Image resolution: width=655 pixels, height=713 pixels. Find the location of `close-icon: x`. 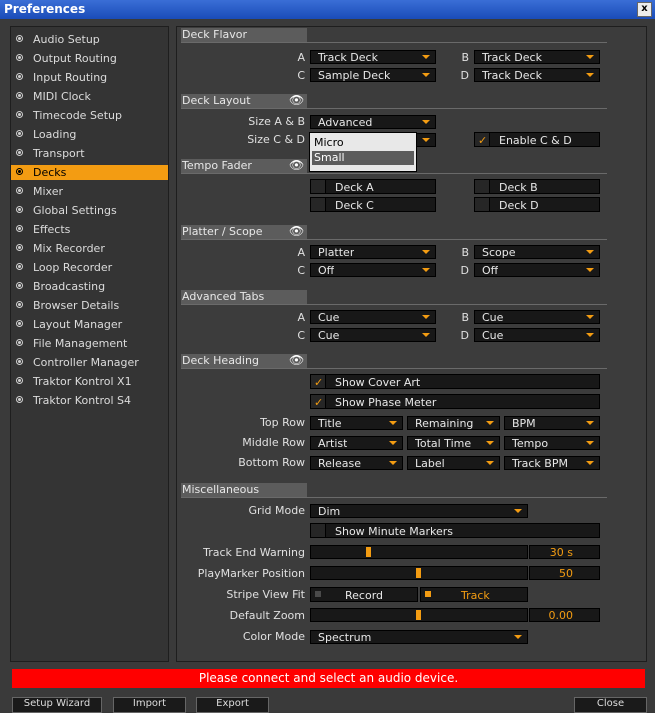

close-icon: x is located at coordinates (644, 9).